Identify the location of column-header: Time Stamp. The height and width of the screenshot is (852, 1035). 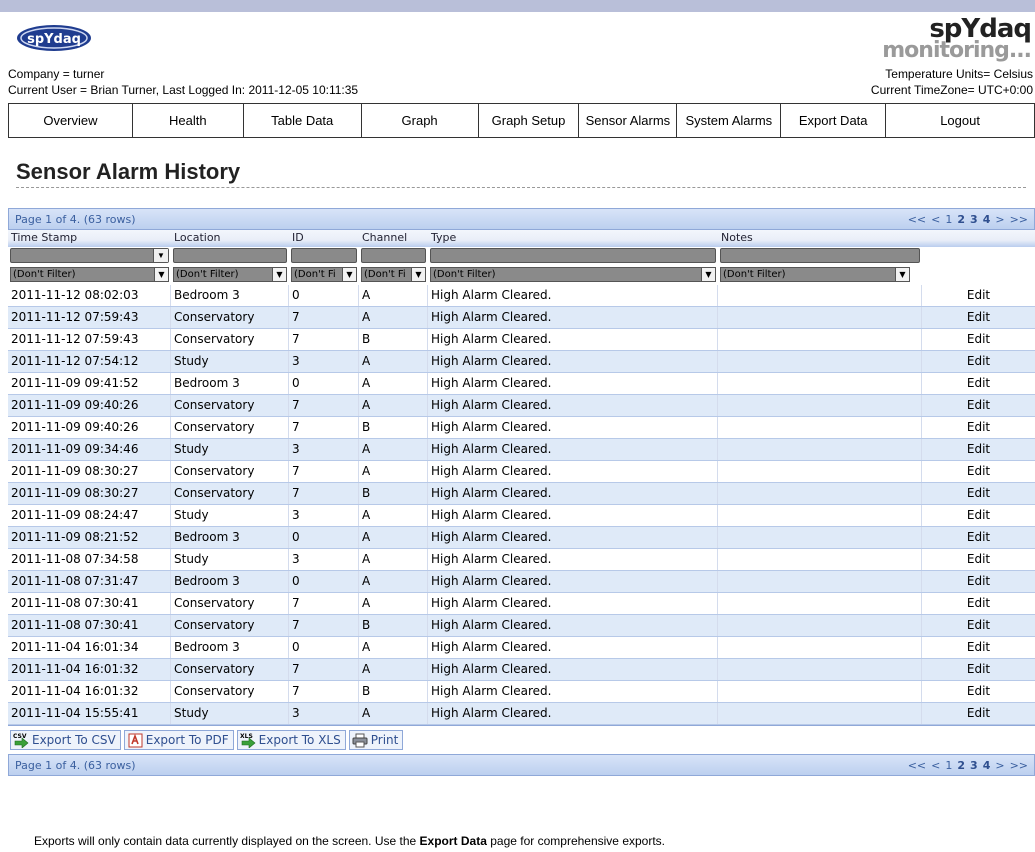
(89, 237).